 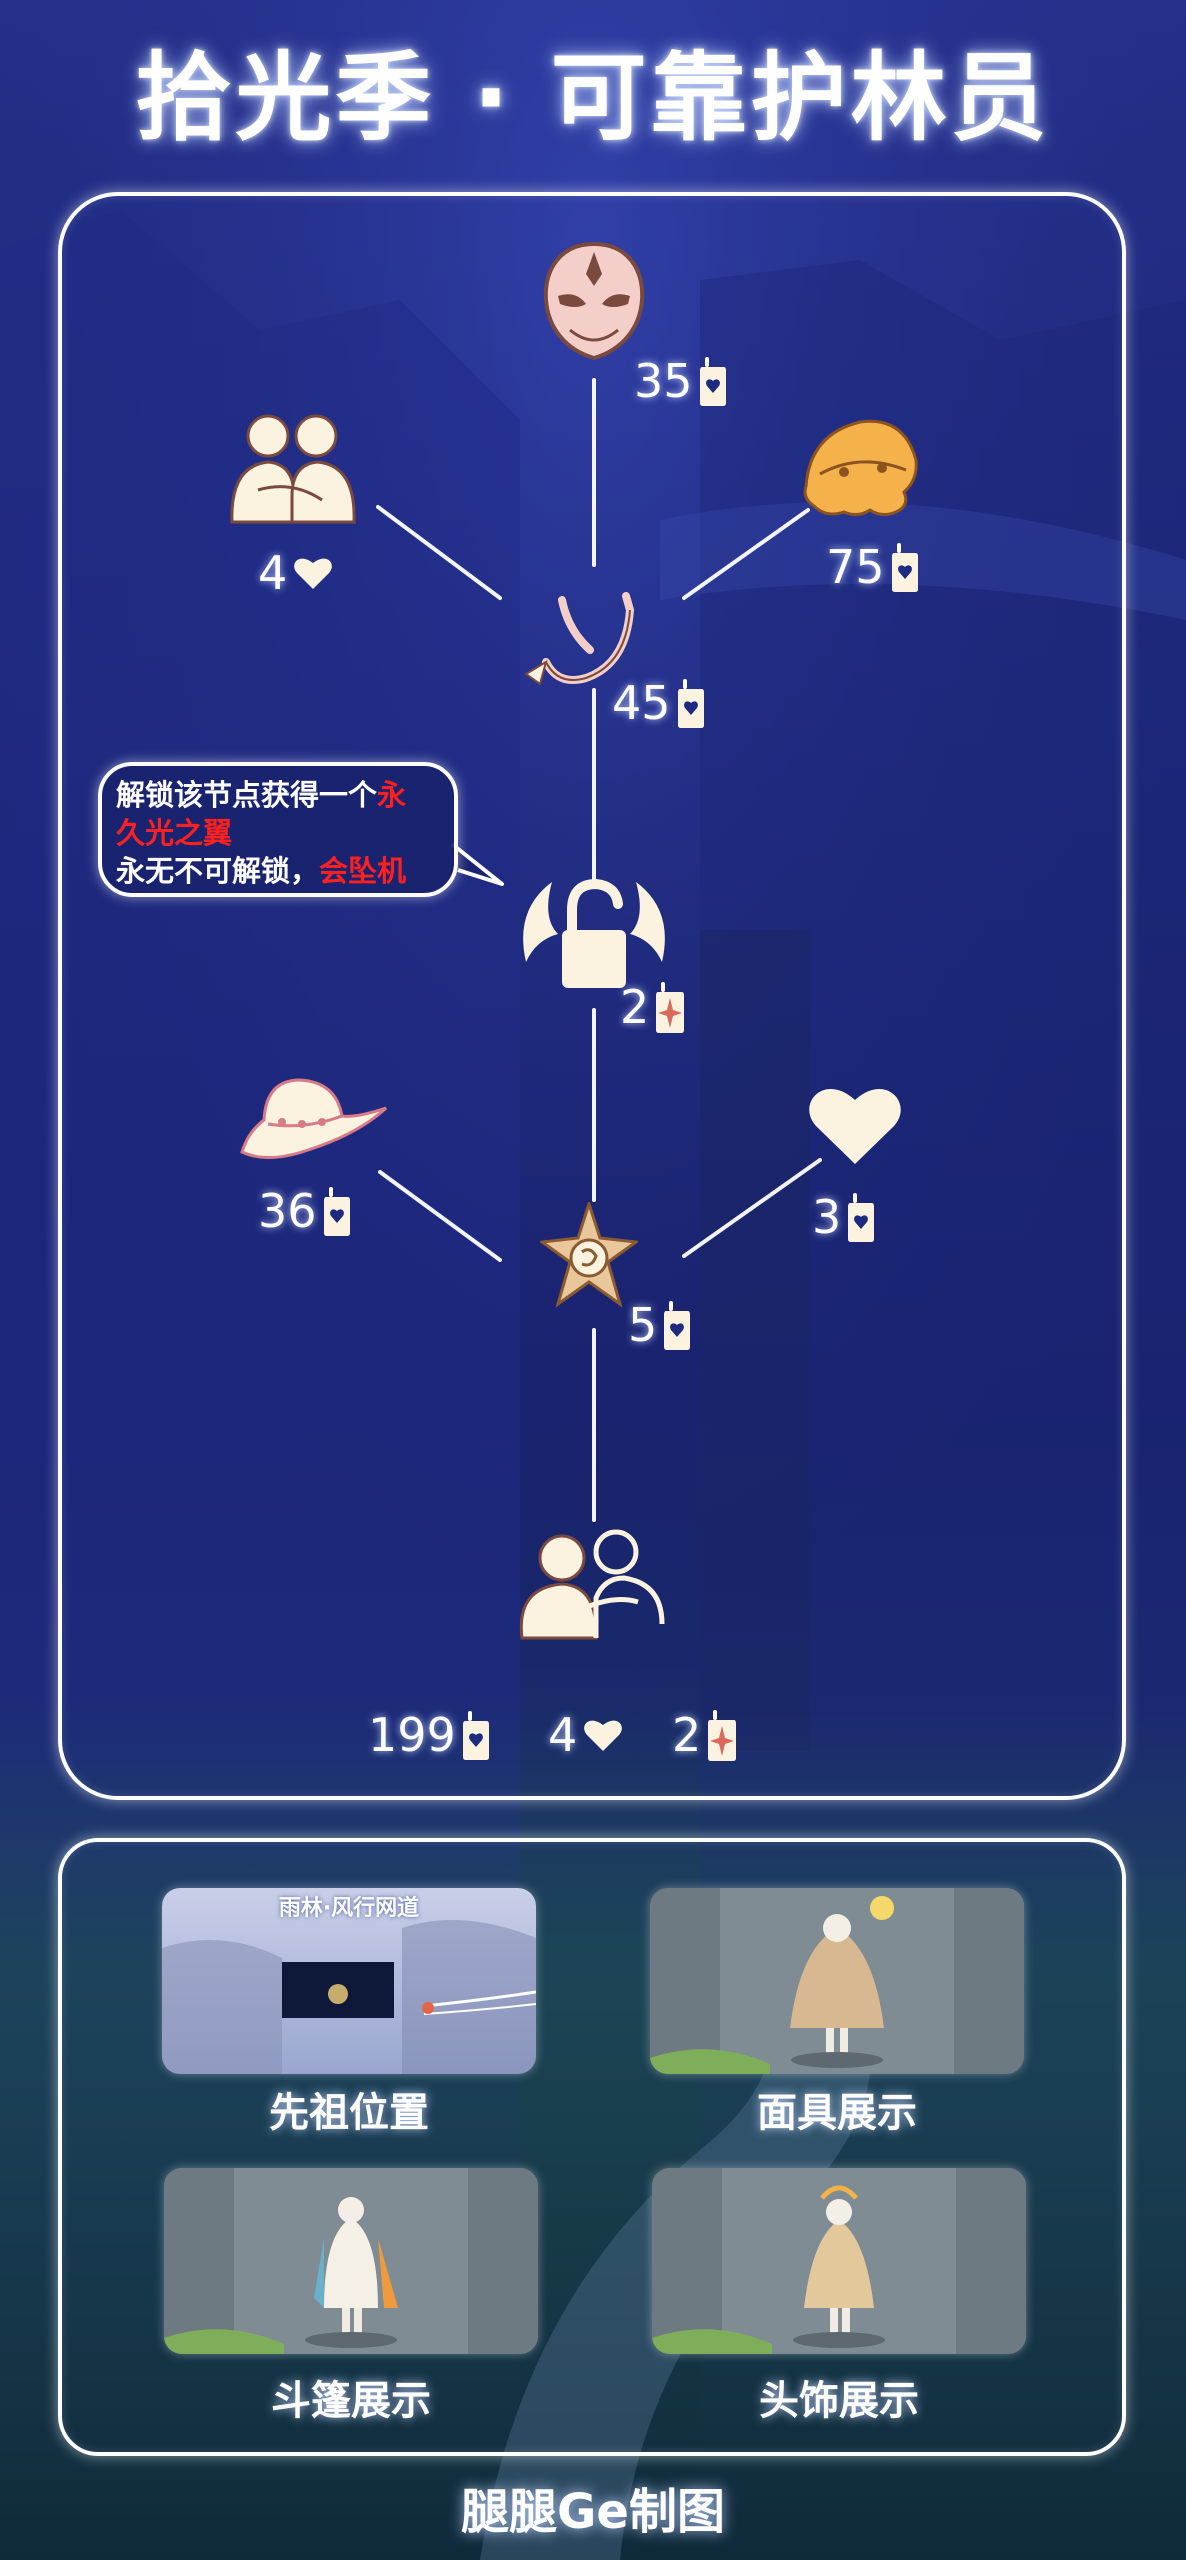 I want to click on friend-hug-cost: 4, so click(x=295, y=573).